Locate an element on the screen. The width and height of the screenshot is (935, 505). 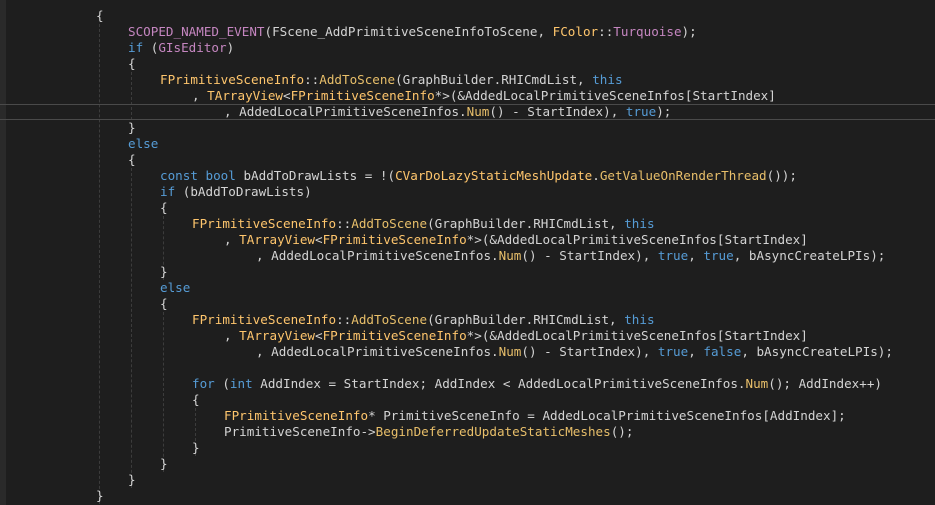
code-text: if (bAddToDrawLists) is located at coordinates (236, 192).